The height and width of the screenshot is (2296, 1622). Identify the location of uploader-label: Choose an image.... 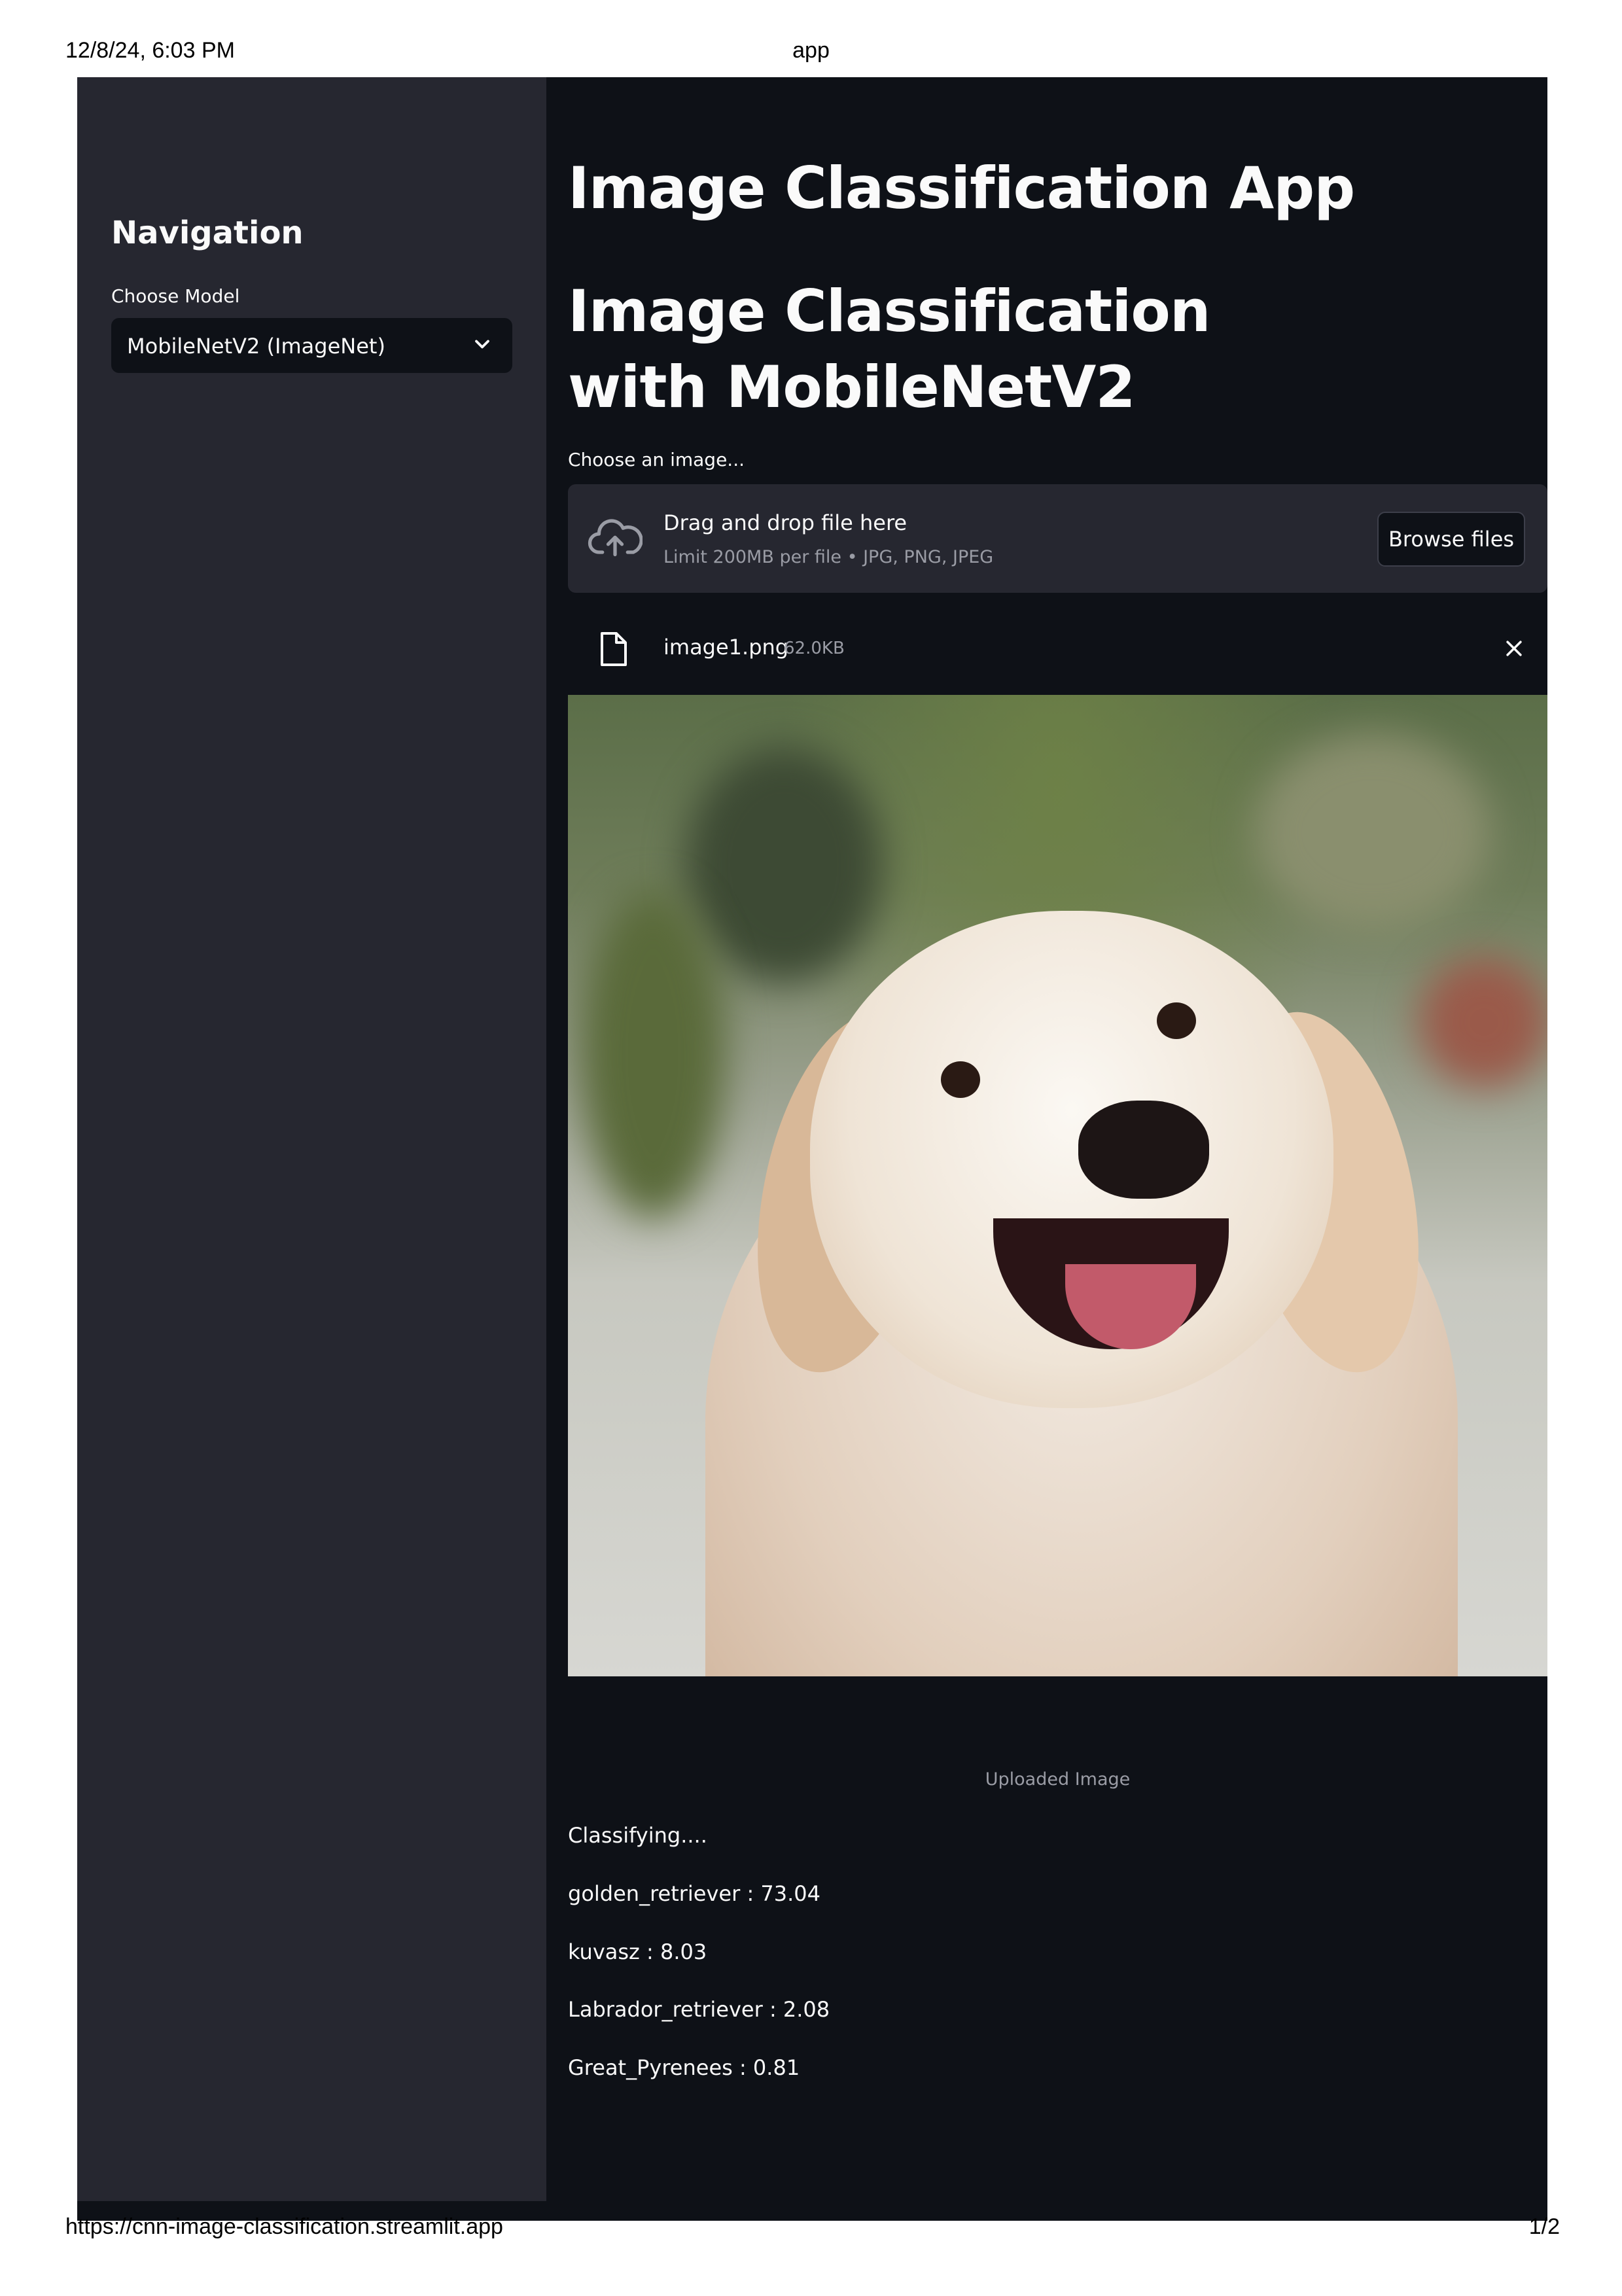
(656, 460).